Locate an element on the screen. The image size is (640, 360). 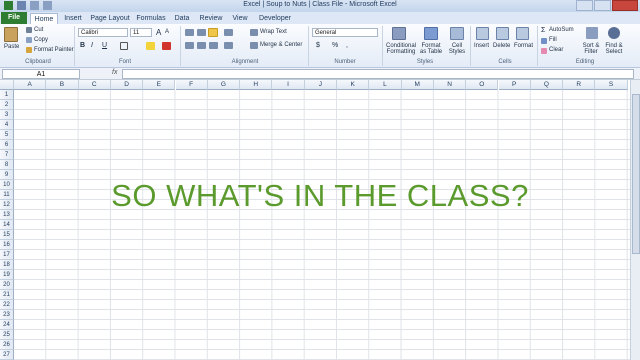
row-header-18: 18 is located at coordinates (7, 265).